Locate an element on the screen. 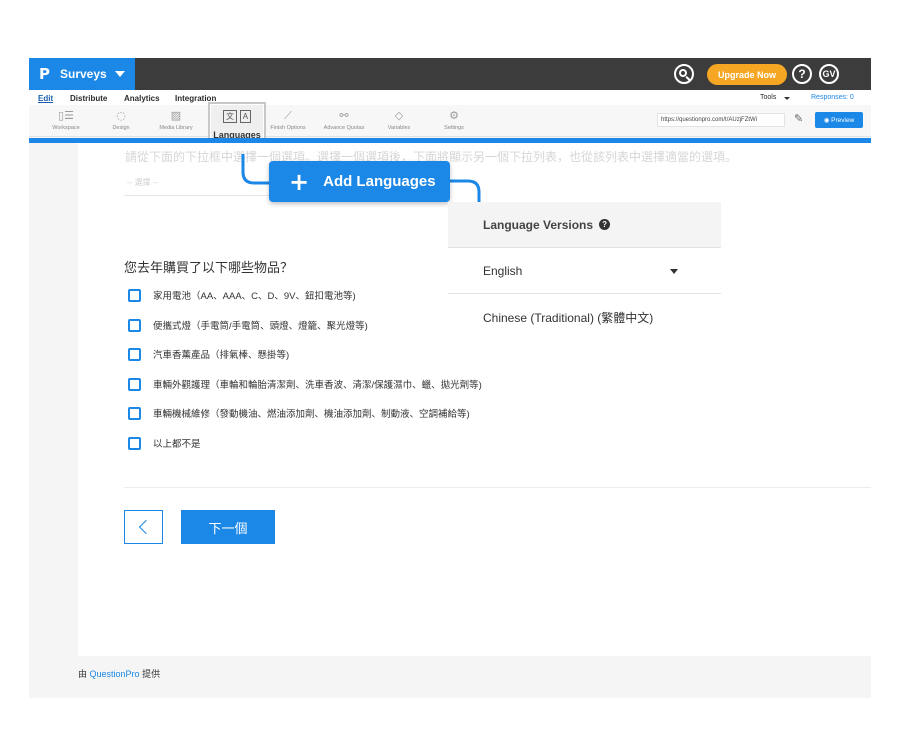 This screenshot has width=917, height=750. question-title: 您去年購買了以下哪些物品？ is located at coordinates (209, 267).